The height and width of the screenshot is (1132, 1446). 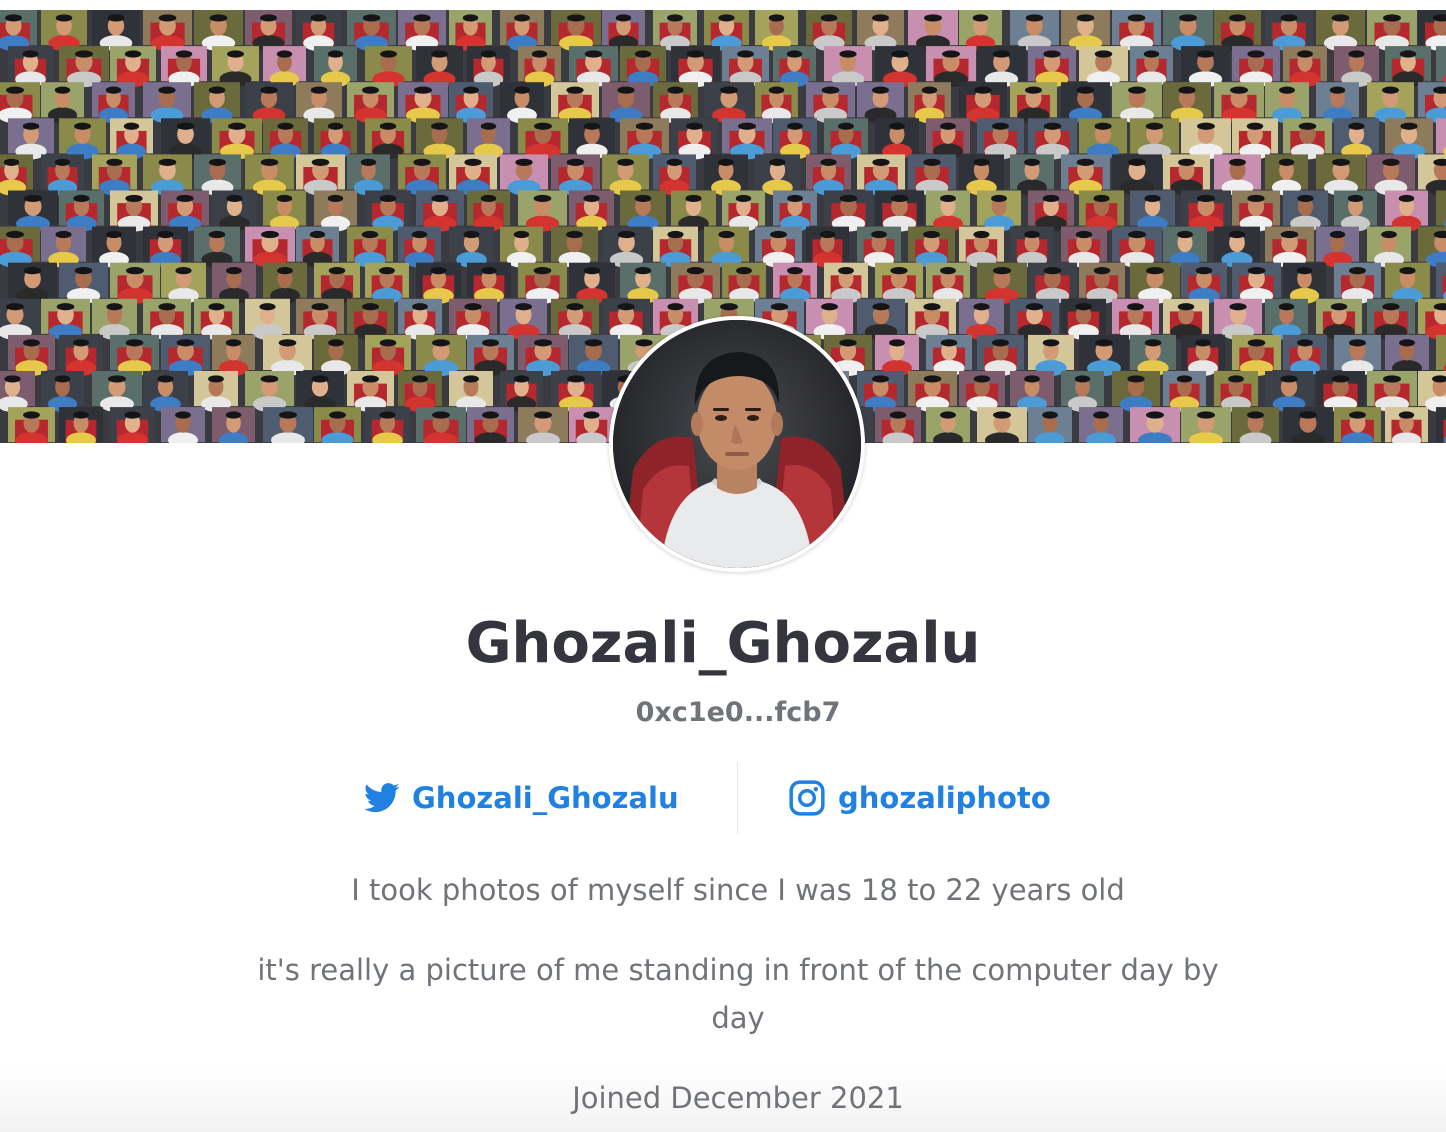 I want to click on joined-date: Joined December 2021, so click(x=738, y=1098).